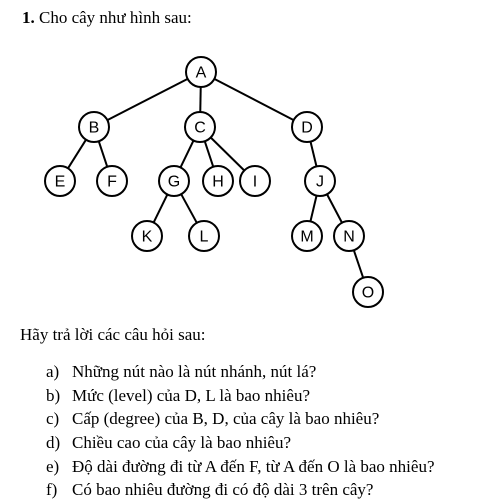 The image size is (483, 502). Describe the element at coordinates (52, 490) in the screenshot. I see `question-letter: f)` at that location.